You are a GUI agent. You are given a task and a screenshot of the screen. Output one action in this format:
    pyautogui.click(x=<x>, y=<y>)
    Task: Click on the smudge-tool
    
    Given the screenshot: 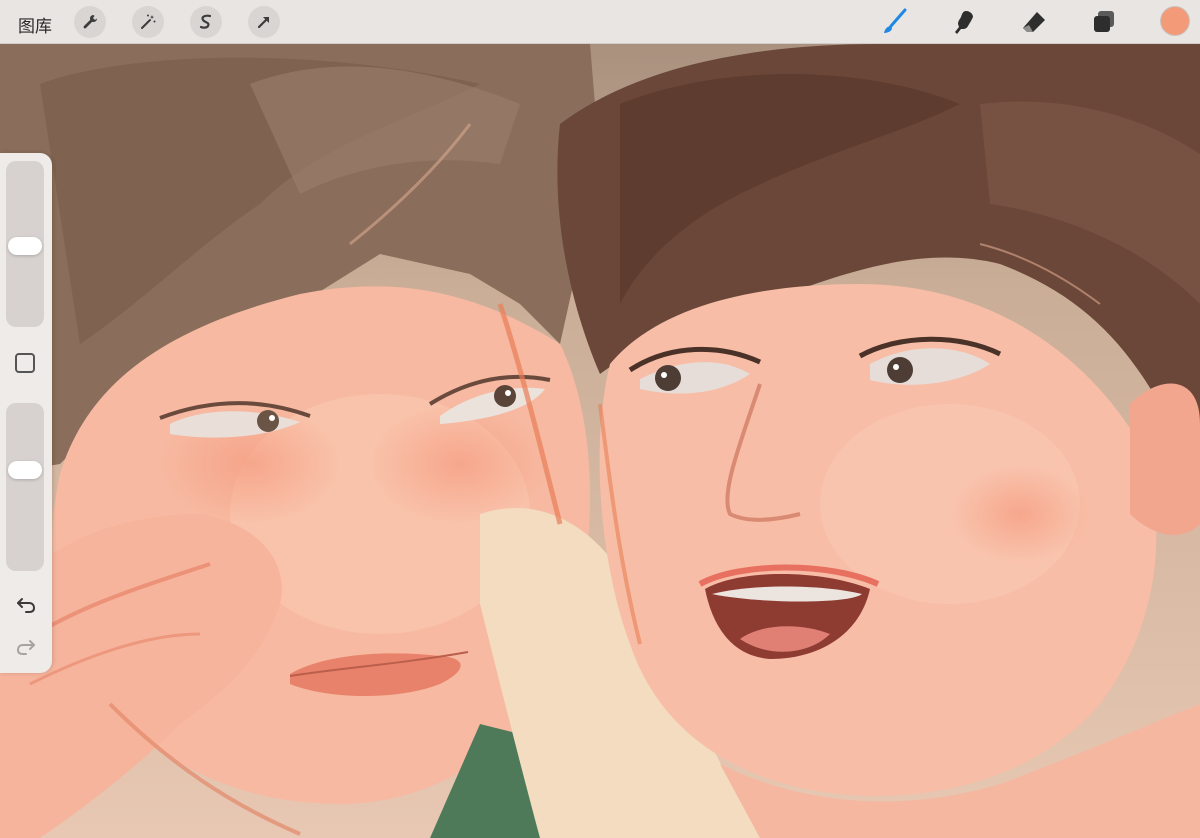 What is the action you would take?
    pyautogui.click(x=964, y=22)
    